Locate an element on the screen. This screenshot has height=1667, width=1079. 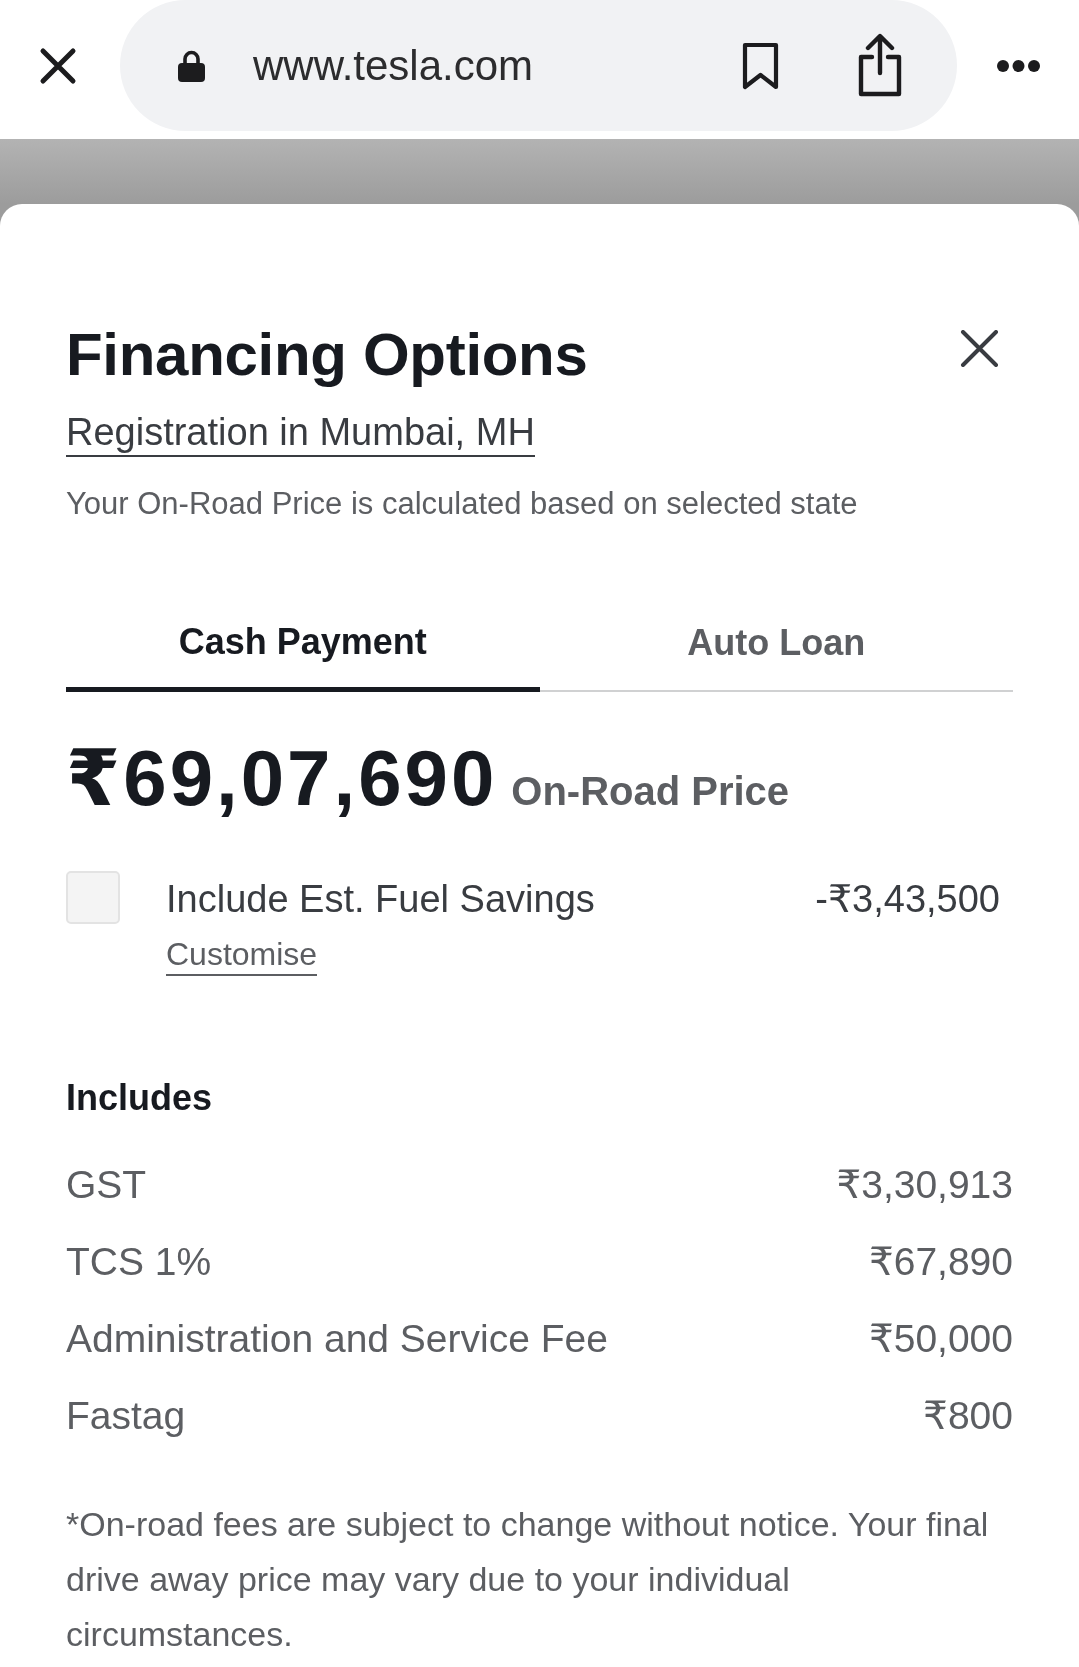
checkbox is located at coordinates (93, 897).